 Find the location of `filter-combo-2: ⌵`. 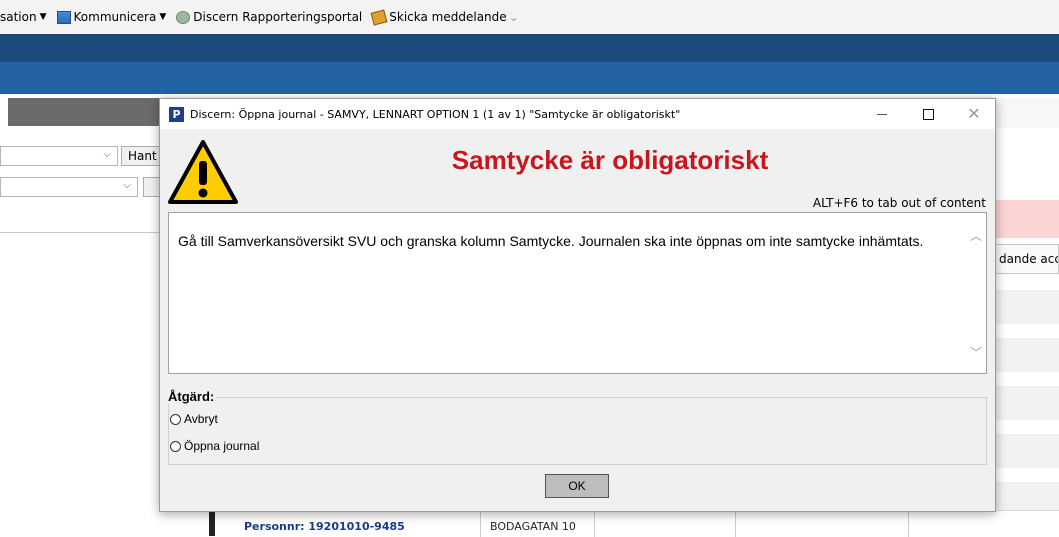

filter-combo-2: ⌵ is located at coordinates (69, 187).